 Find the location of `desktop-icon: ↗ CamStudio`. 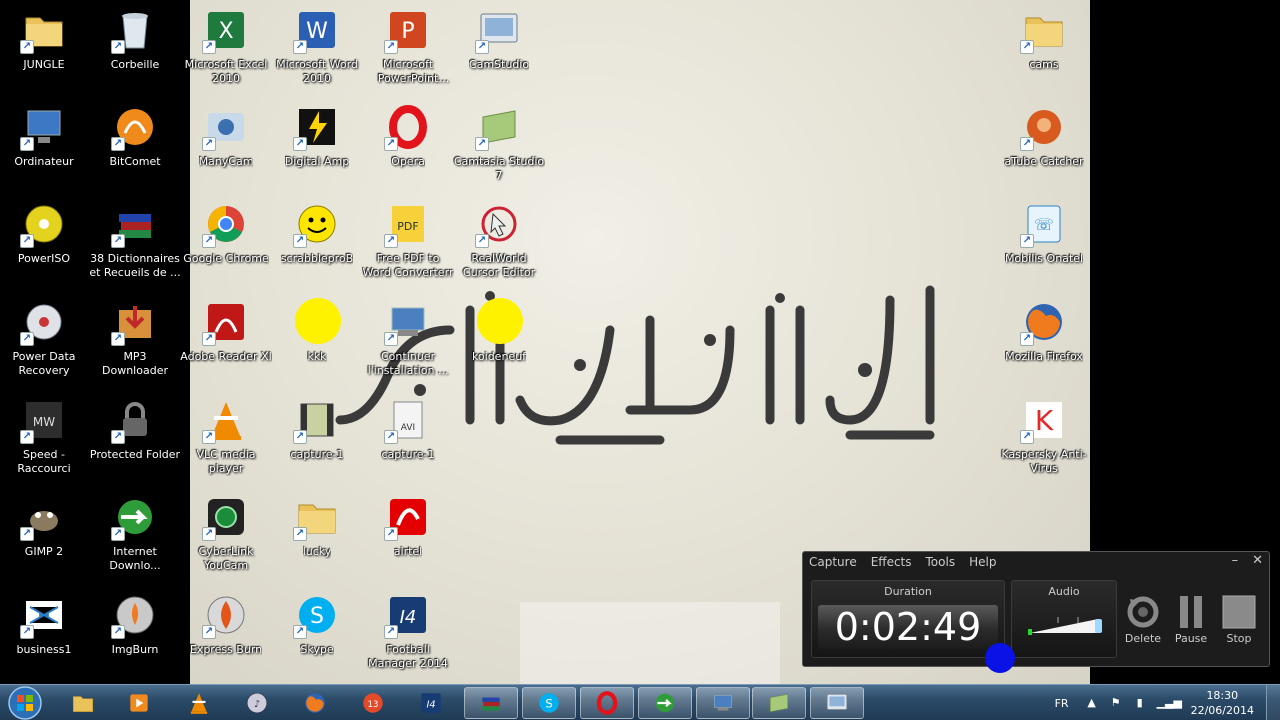

desktop-icon: ↗ CamStudio is located at coordinates (499, 39).